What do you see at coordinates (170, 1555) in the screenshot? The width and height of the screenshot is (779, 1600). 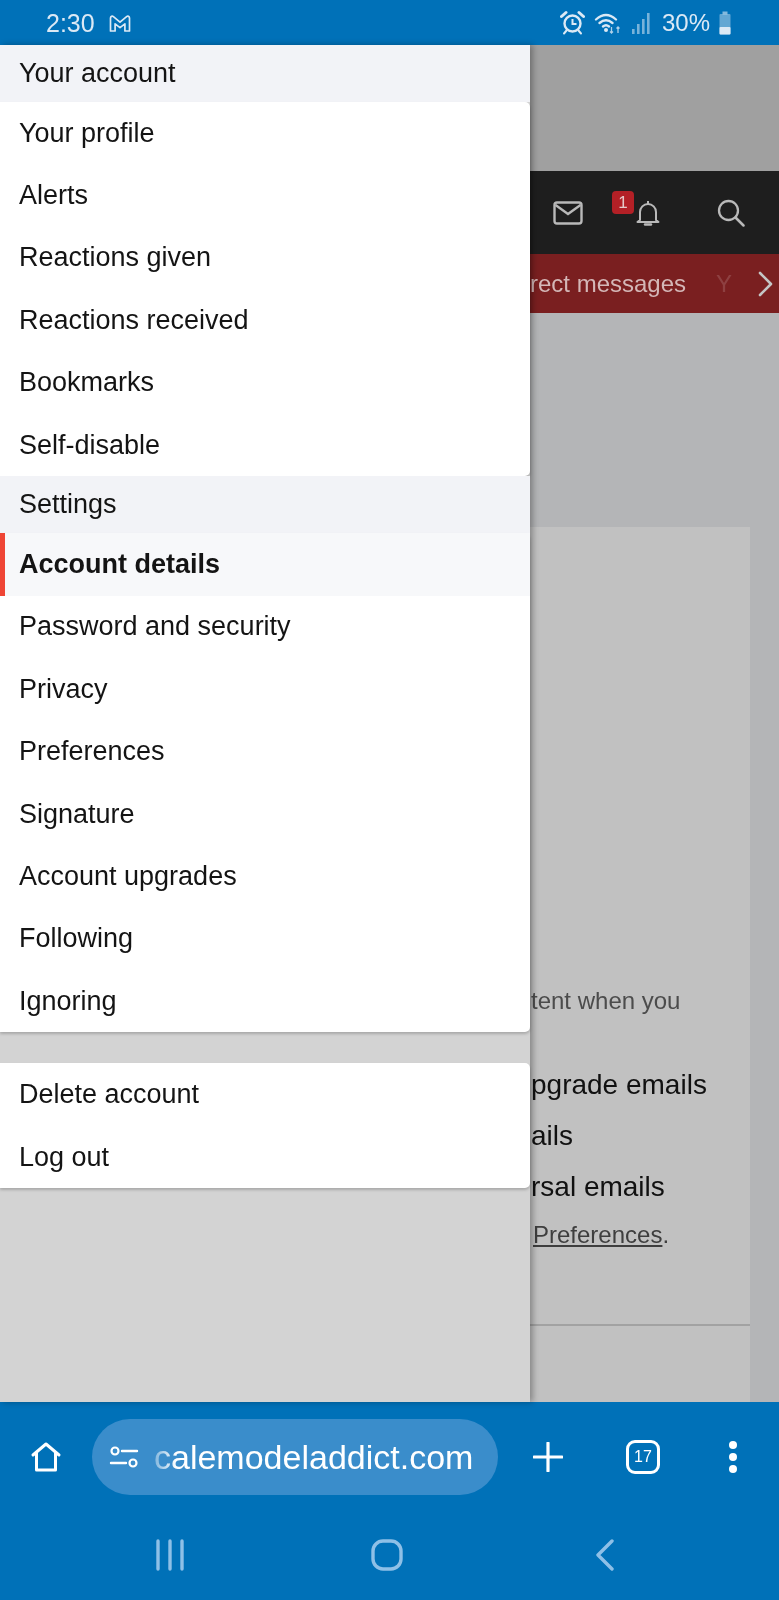 I see `recent-apps-icon` at bounding box center [170, 1555].